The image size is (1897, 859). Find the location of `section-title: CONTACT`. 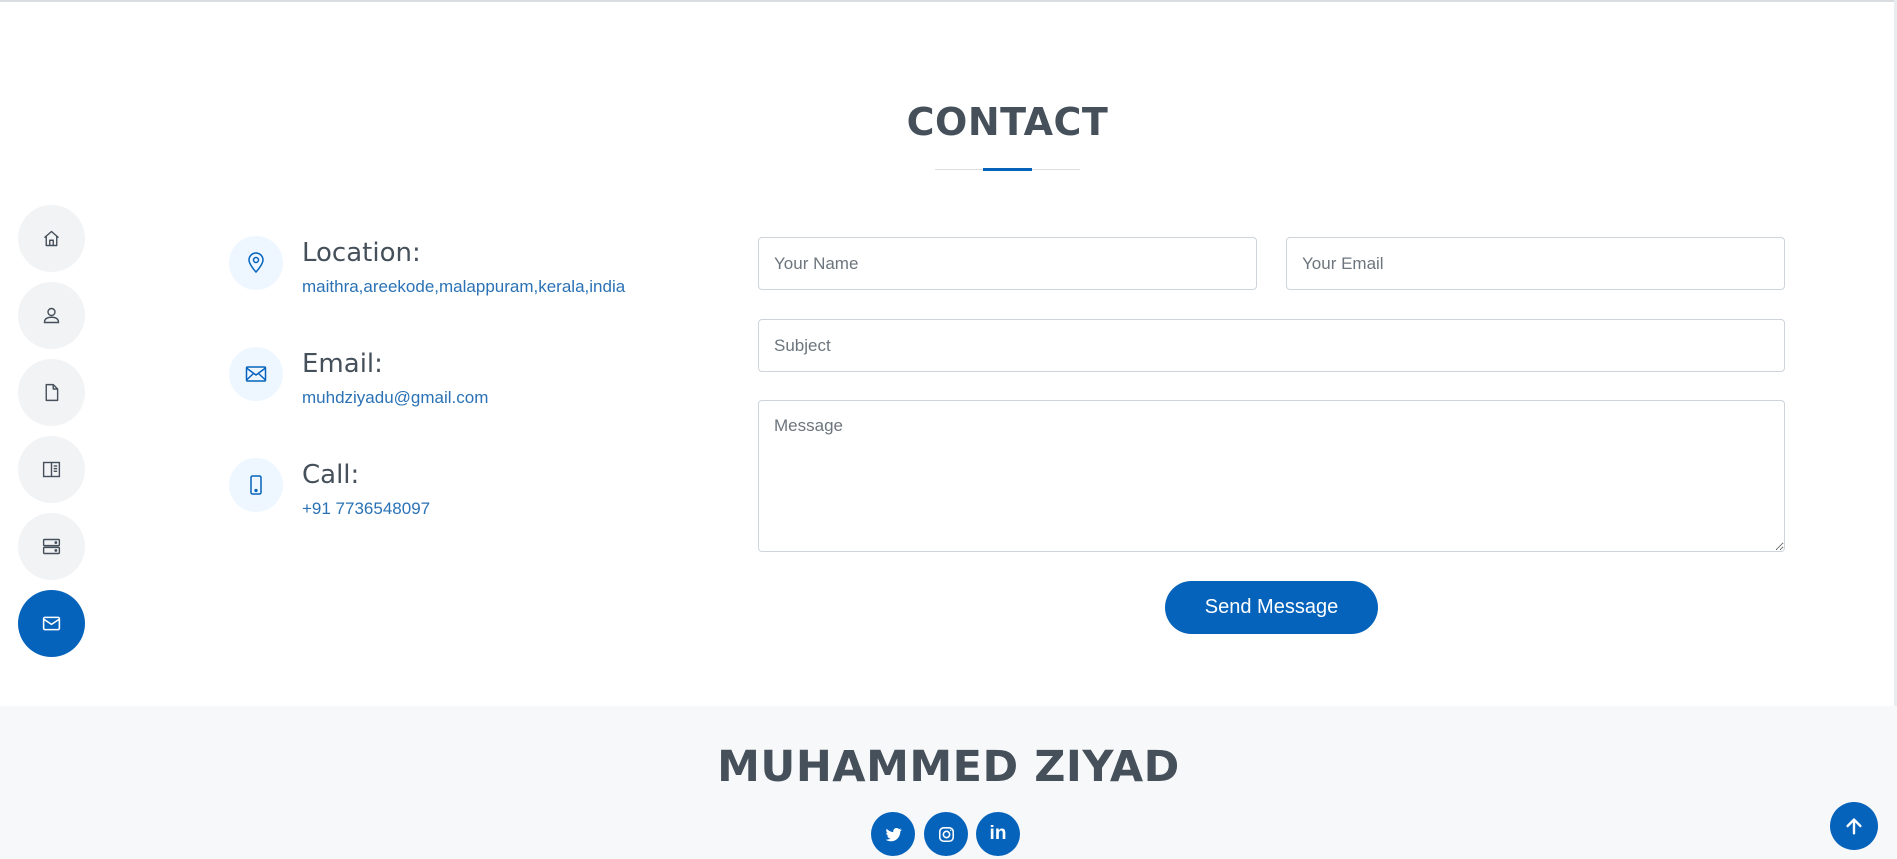

section-title: CONTACT is located at coordinates (1007, 122).